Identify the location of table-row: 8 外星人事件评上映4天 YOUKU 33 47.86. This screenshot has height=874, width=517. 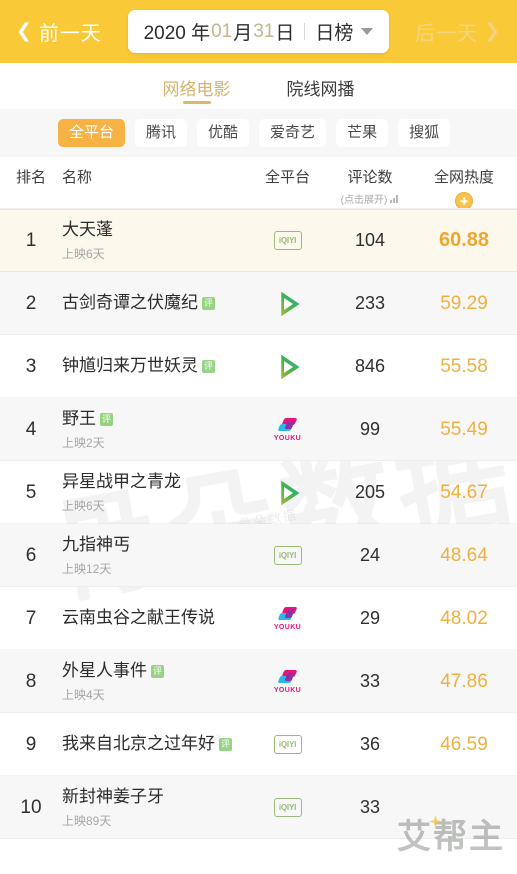
(258, 681).